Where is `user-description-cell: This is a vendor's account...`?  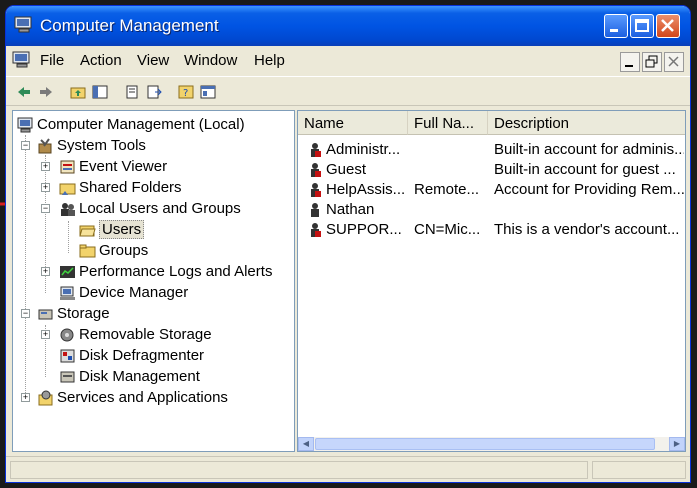
user-description-cell: This is a vendor's account... is located at coordinates (587, 229).